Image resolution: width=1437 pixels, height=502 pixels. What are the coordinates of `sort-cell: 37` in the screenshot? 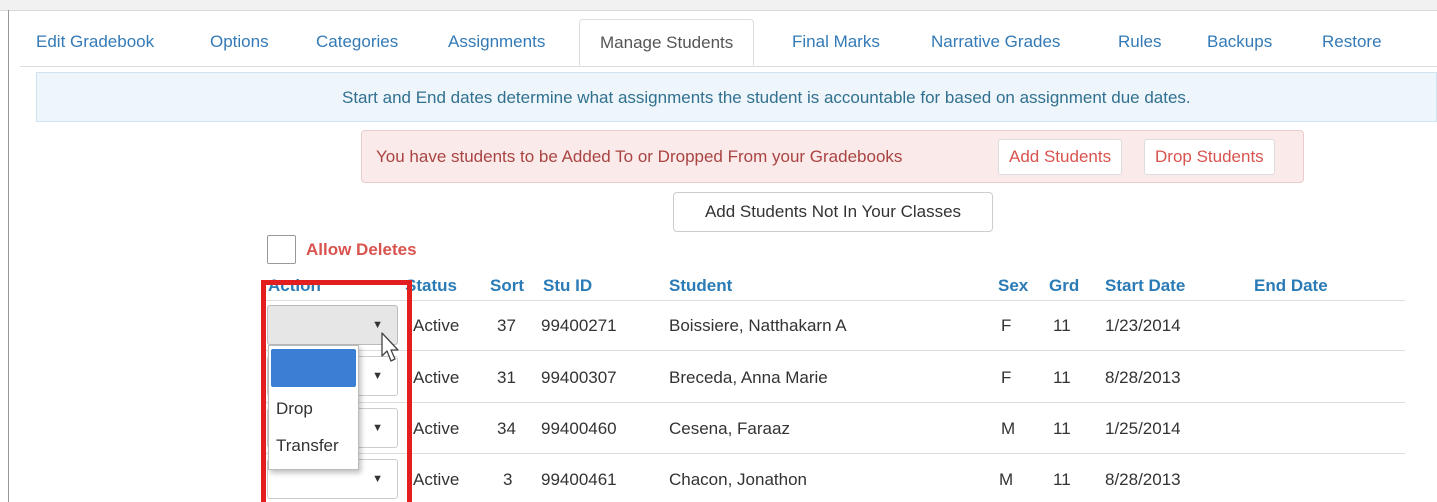 It's located at (506, 325).